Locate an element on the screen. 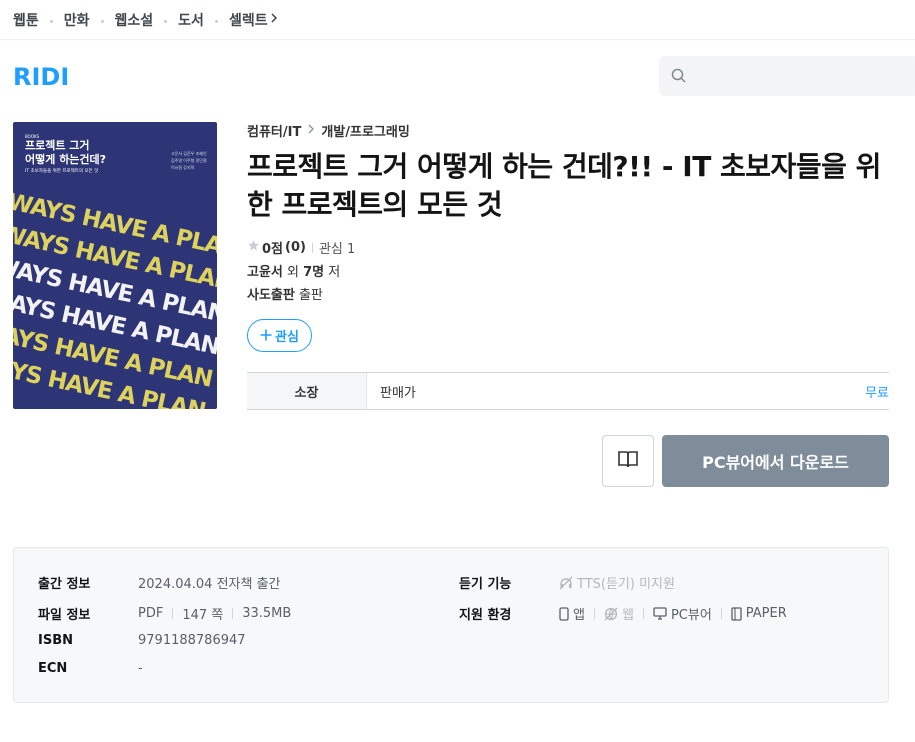 The height and width of the screenshot is (742, 915). meta-isbn-value: 9791188786947 is located at coordinates (192, 640).